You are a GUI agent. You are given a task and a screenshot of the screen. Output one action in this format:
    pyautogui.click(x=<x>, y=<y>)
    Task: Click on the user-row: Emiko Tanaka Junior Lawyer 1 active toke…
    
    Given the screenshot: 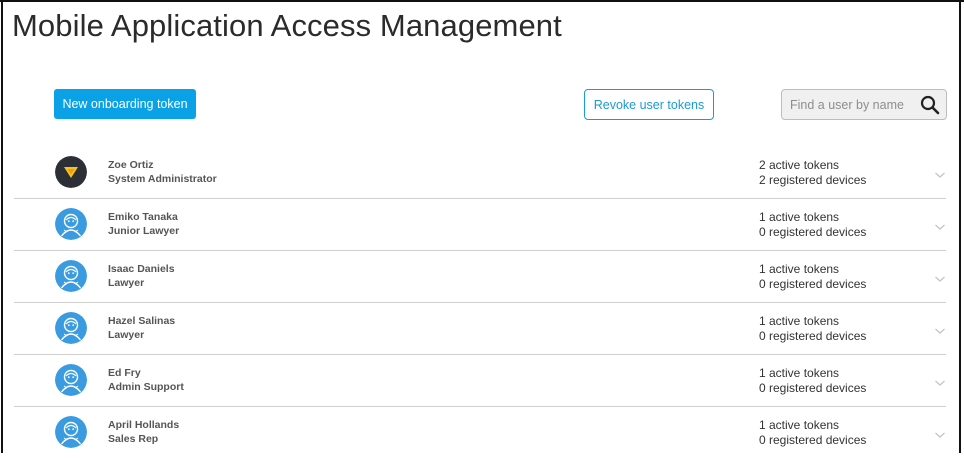 What is the action you would take?
    pyautogui.click(x=480, y=225)
    